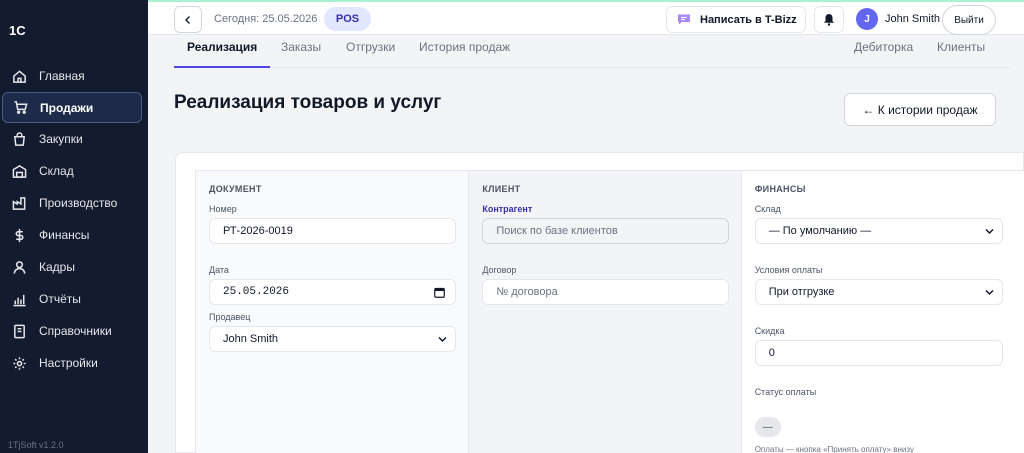  Describe the element at coordinates (684, 19) in the screenshot. I see `chat-icon` at that location.